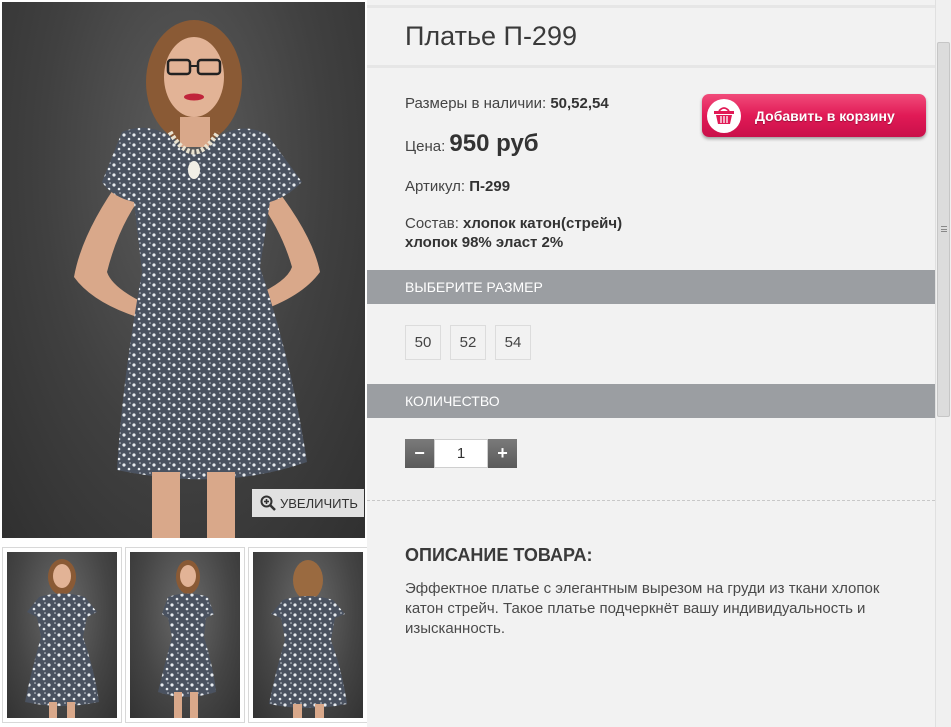 The width and height of the screenshot is (951, 727). I want to click on product-title-bar: Платье П-299, so click(651, 36).